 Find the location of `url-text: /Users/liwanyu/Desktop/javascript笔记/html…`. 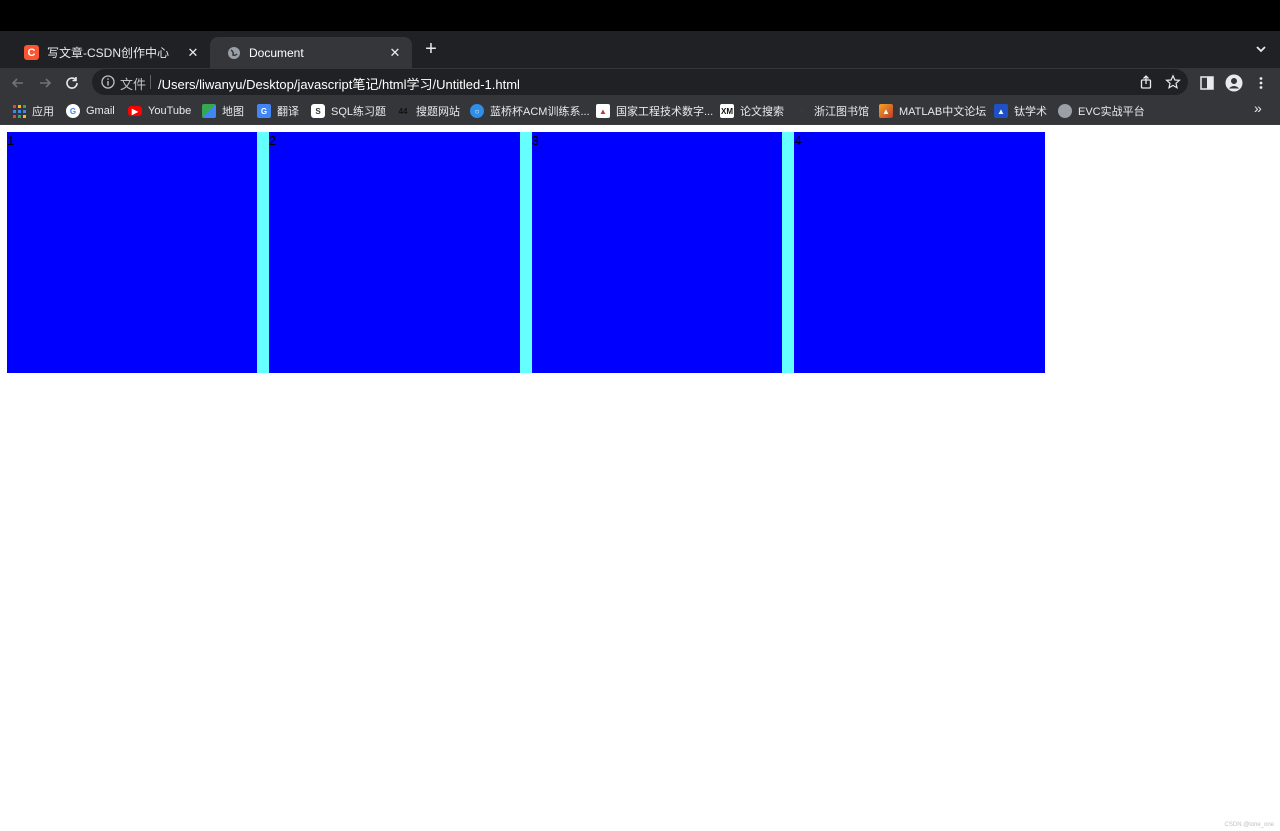

url-text: /Users/liwanyu/Desktop/javascript笔记/html… is located at coordinates (339, 83).